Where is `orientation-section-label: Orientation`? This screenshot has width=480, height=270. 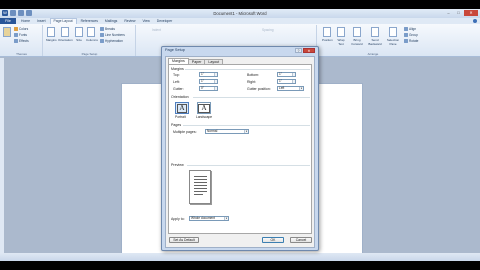
orientation-section-label: Orientation is located at coordinates (180, 97).